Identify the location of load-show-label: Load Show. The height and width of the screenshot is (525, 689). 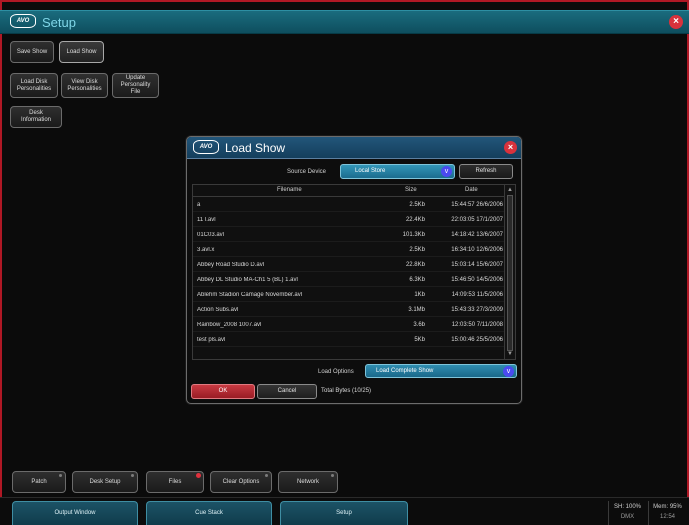
(81, 51).